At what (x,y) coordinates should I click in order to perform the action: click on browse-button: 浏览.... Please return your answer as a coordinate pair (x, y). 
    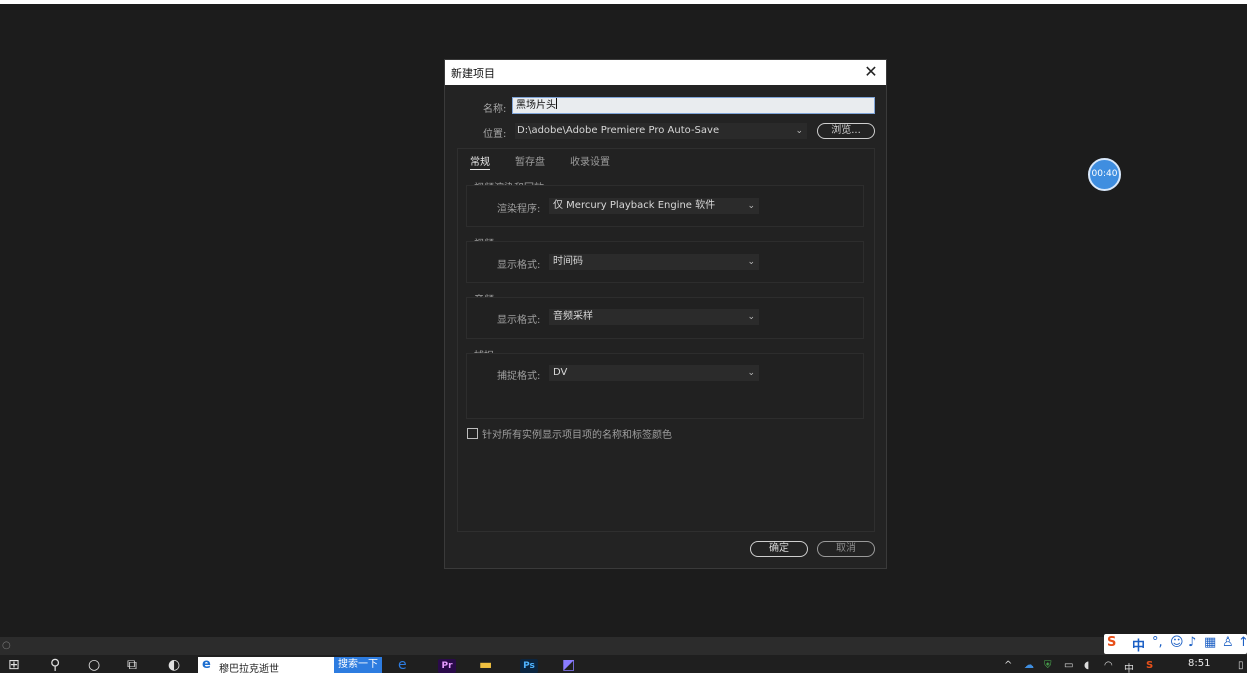
    Looking at the image, I should click on (846, 131).